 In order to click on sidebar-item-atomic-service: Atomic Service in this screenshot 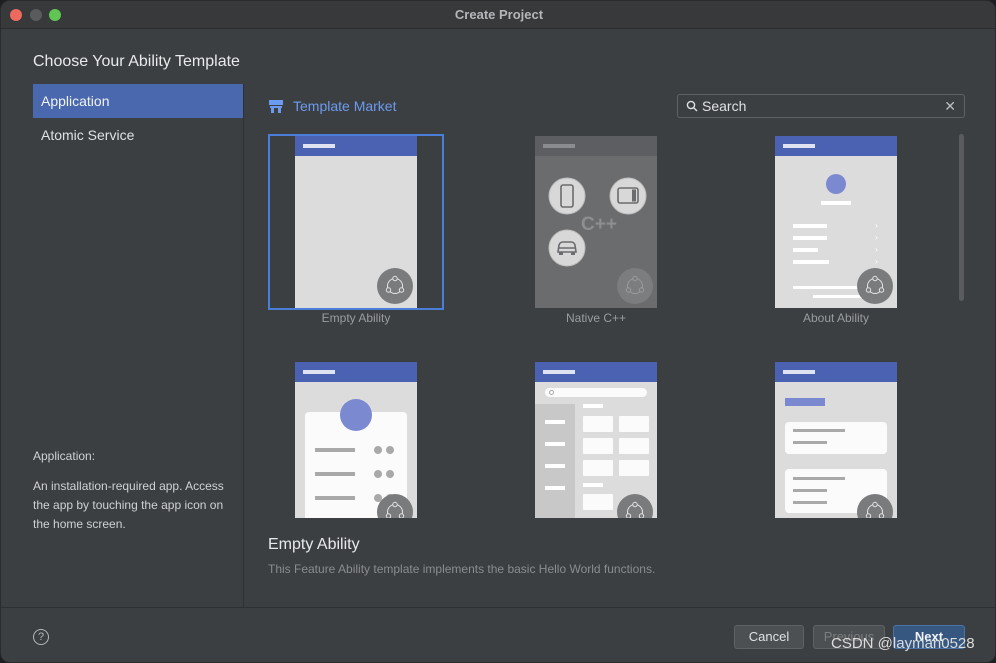, I will do `click(138, 135)`.